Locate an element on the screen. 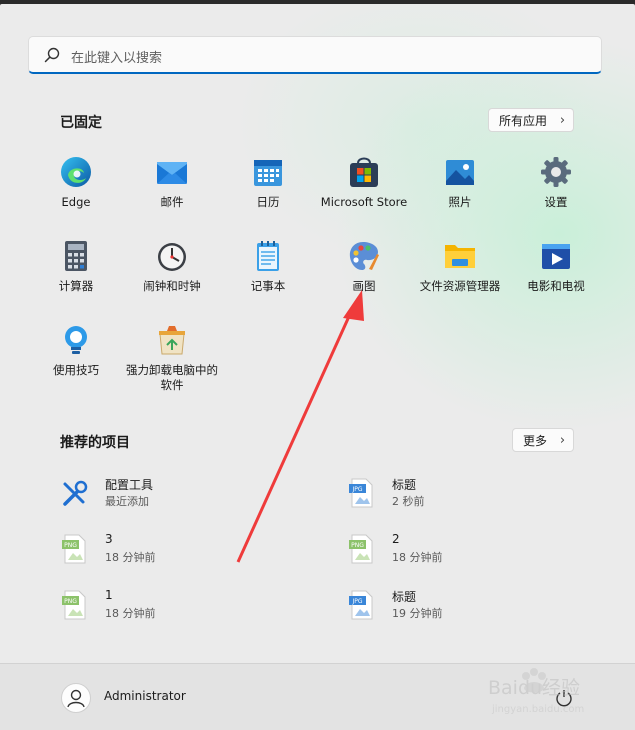 The width and height of the screenshot is (635, 730). item-detail: 2 秒前 is located at coordinates (408, 501).